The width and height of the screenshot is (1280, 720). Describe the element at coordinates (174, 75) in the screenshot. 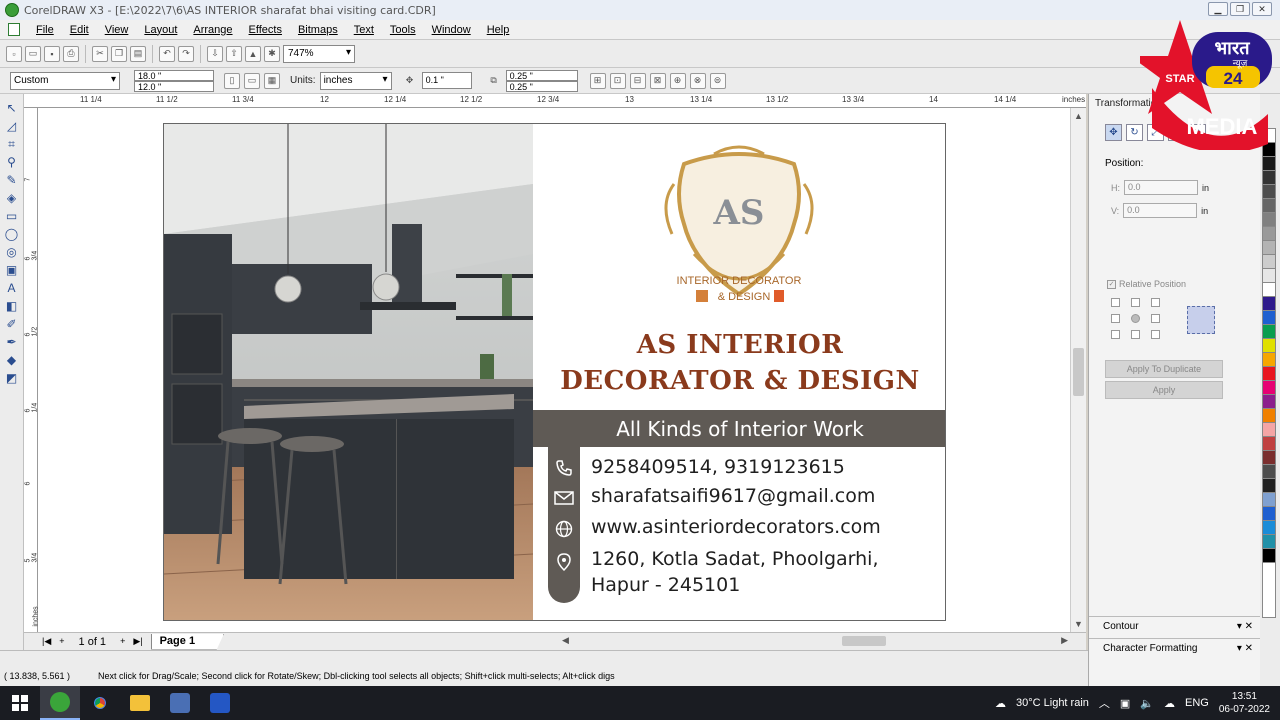

I see `page-width-field: 18.0 "` at that location.